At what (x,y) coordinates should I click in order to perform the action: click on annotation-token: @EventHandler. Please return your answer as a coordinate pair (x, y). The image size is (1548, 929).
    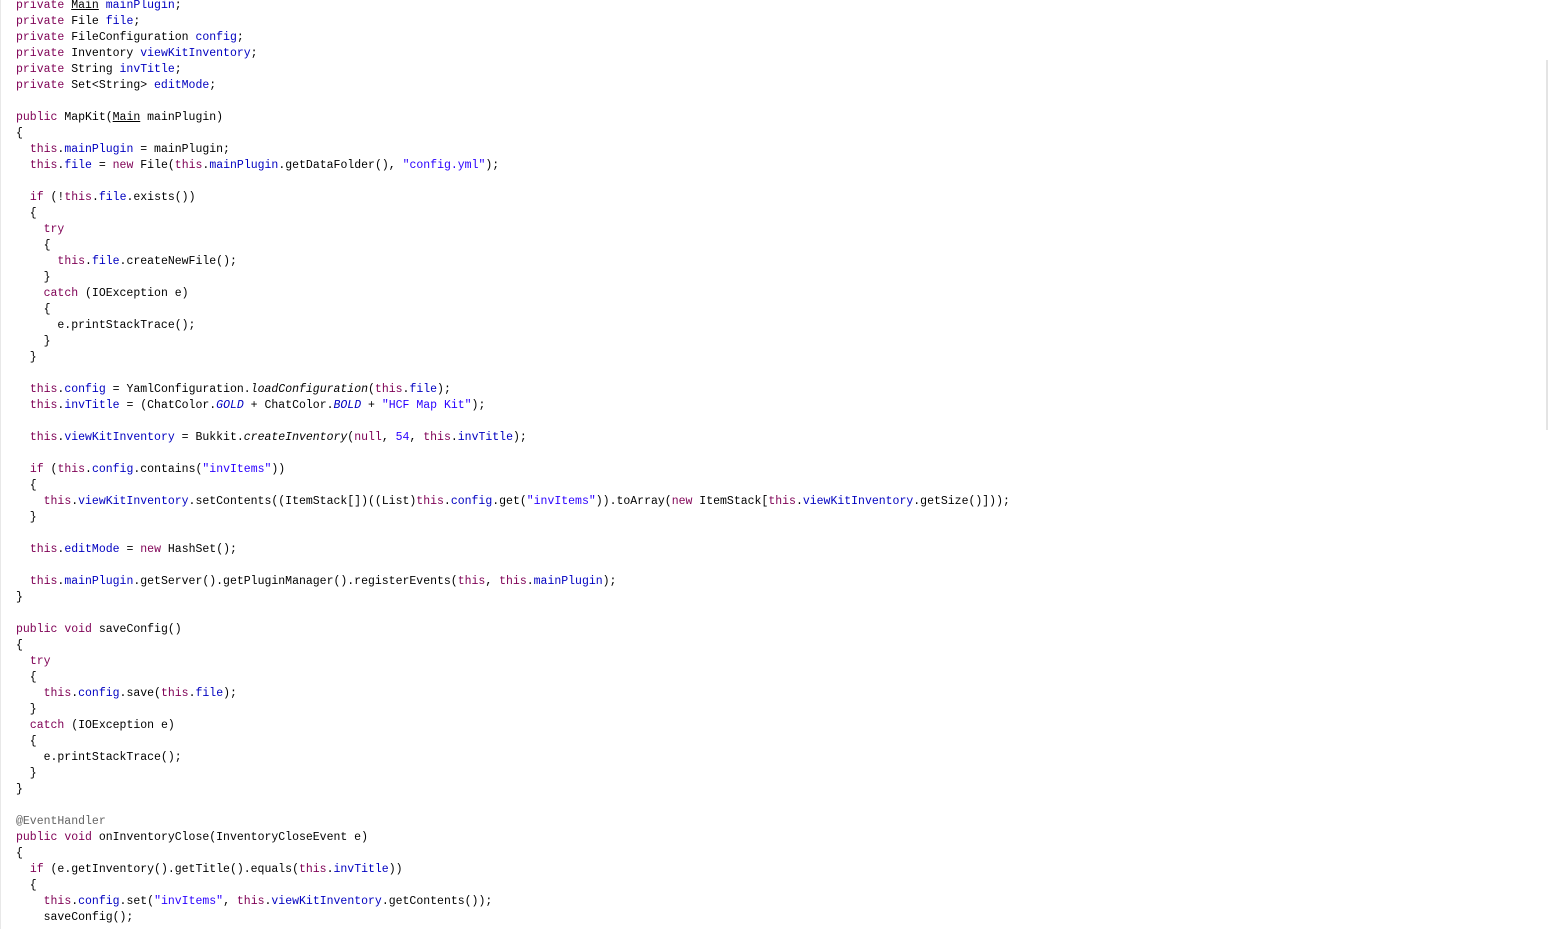
    Looking at the image, I should click on (61, 821).